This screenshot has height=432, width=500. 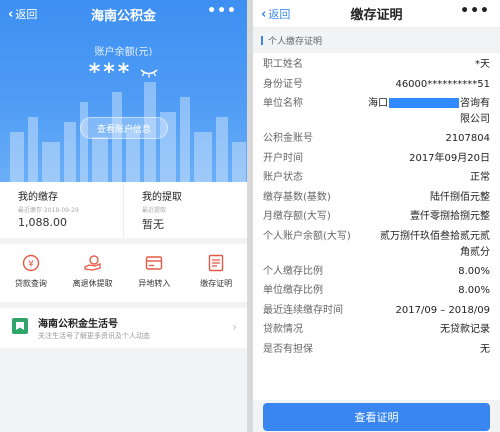 I want to click on action-transfer-in: 异地转入, so click(x=154, y=278).